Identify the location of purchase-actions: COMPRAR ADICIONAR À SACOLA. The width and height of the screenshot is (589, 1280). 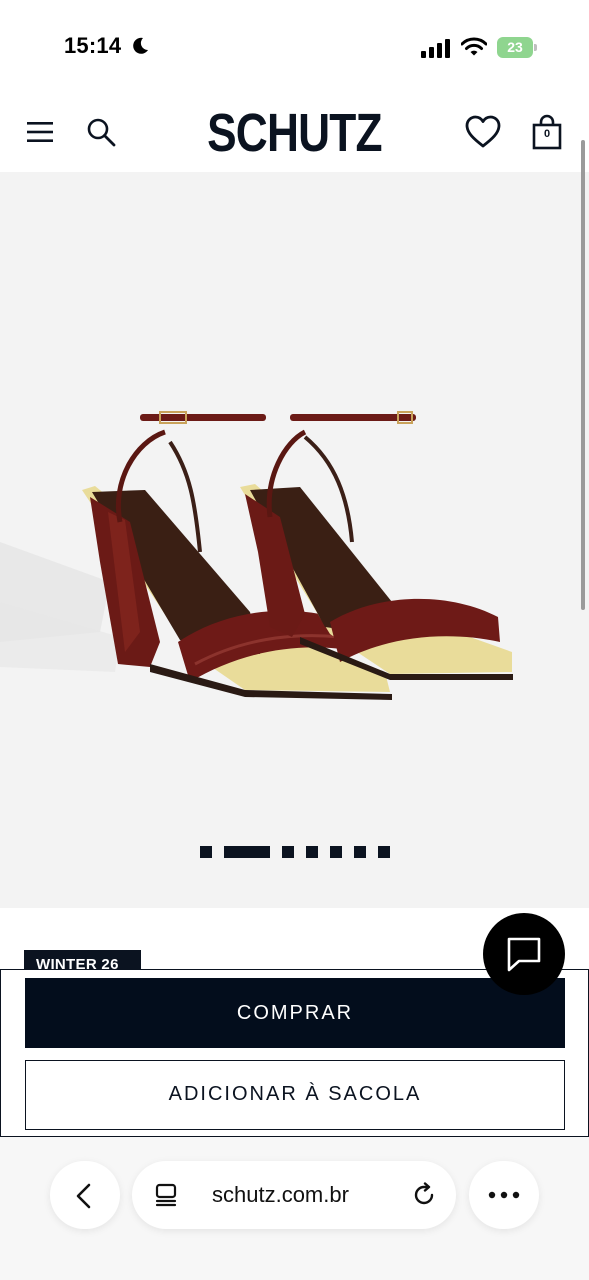
(294, 1053).